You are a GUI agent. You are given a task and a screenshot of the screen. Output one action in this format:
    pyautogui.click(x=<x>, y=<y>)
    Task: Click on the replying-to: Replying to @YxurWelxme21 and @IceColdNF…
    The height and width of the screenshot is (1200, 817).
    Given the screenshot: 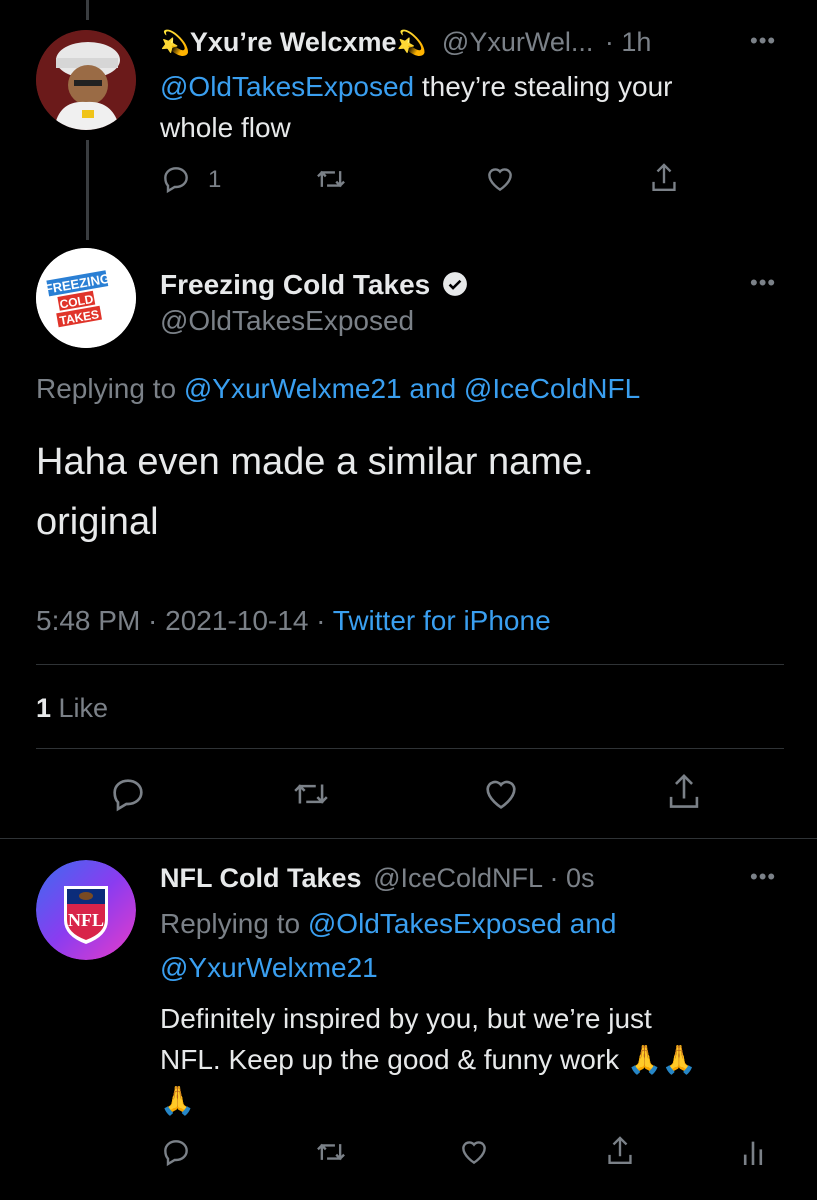 What is the action you would take?
    pyautogui.click(x=338, y=389)
    